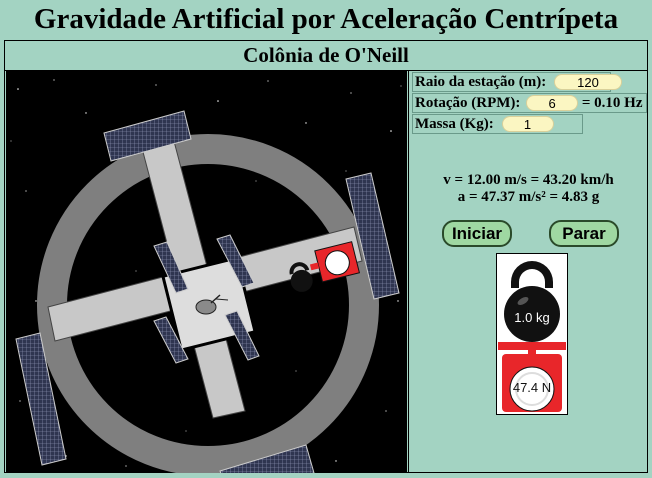 The image size is (652, 478). What do you see at coordinates (532, 377) in the screenshot?
I see `scale-icon` at bounding box center [532, 377].